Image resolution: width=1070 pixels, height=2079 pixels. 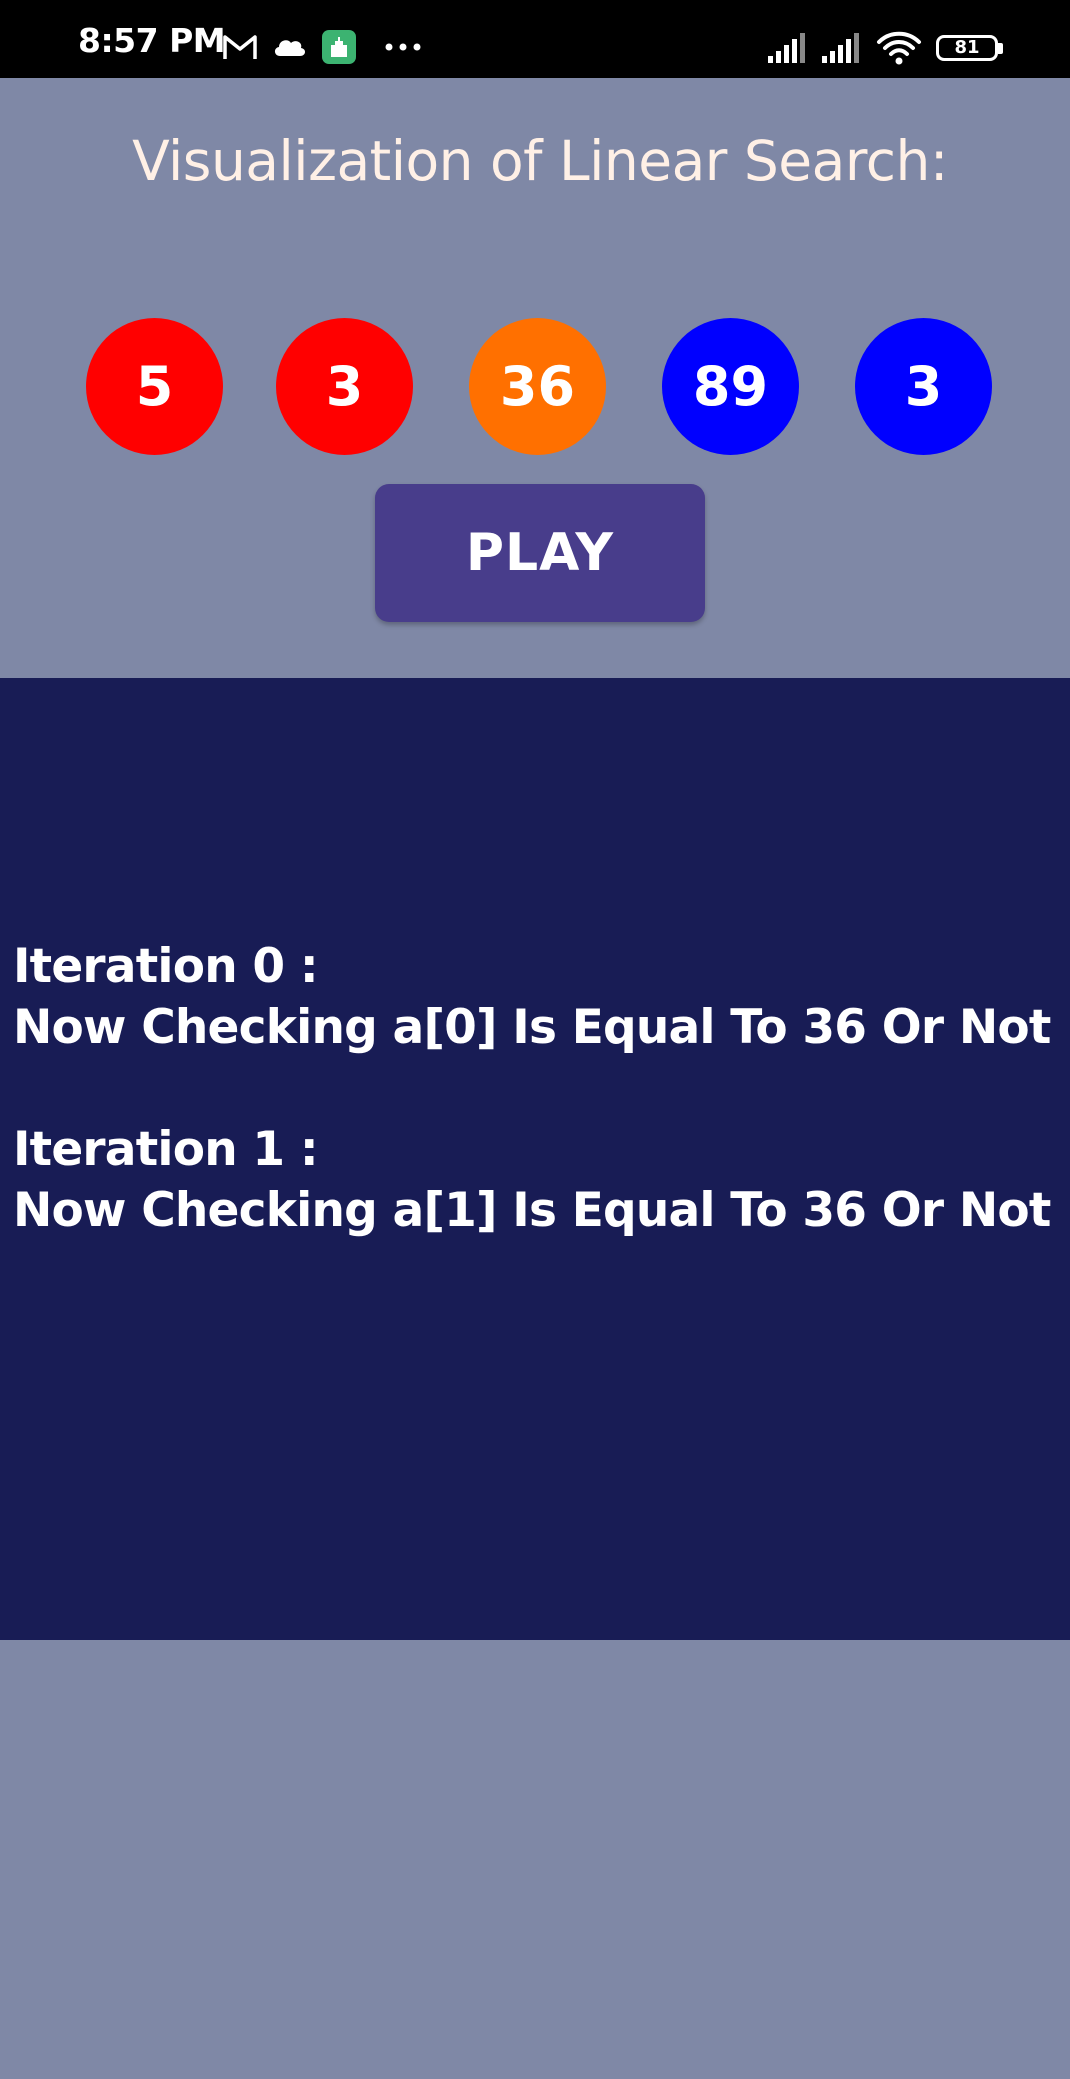 I want to click on page-title: Visualization of Linear Search:, so click(x=540, y=161).